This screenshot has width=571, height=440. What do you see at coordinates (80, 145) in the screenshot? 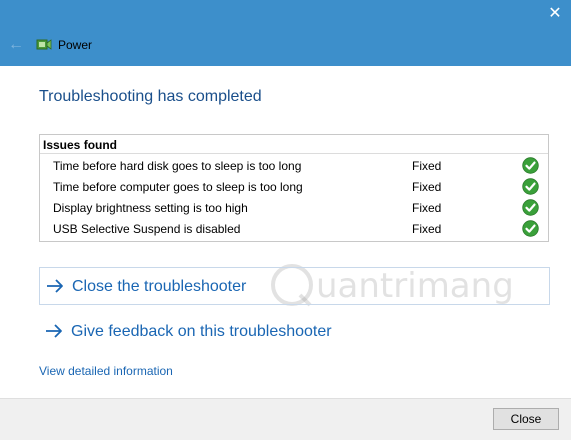
I see `issues-header: Issues found` at bounding box center [80, 145].